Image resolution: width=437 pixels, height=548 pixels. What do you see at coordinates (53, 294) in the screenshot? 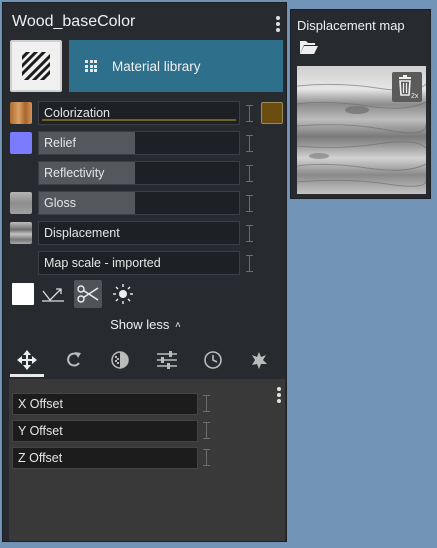
I see `reflect-ray-icon` at bounding box center [53, 294].